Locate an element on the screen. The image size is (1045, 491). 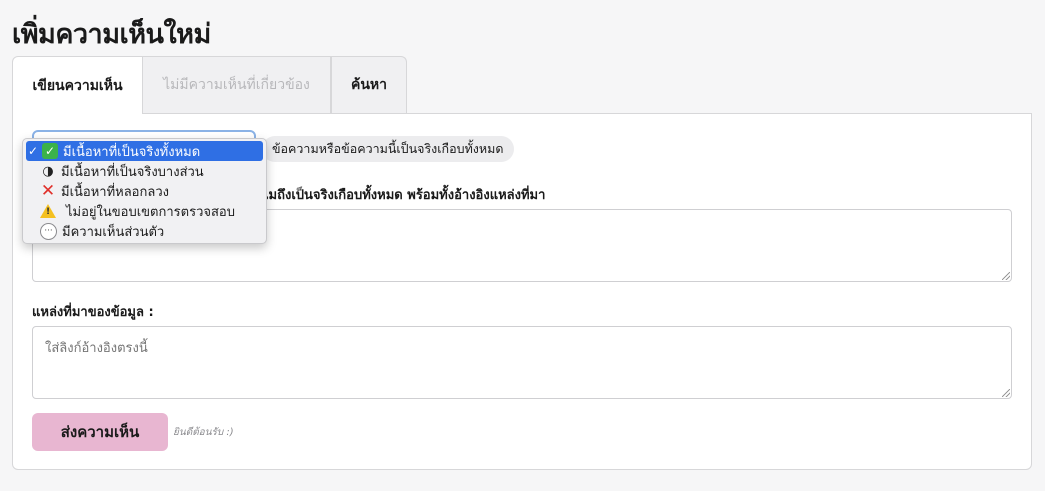
option-label: มีเนื้อหาที่เป็นจริงบางส่วน is located at coordinates (132, 172).